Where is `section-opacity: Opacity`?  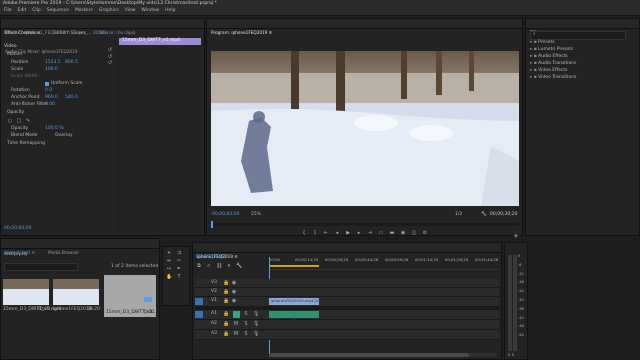
section-opacity: Opacity is located at coordinates (15, 113).